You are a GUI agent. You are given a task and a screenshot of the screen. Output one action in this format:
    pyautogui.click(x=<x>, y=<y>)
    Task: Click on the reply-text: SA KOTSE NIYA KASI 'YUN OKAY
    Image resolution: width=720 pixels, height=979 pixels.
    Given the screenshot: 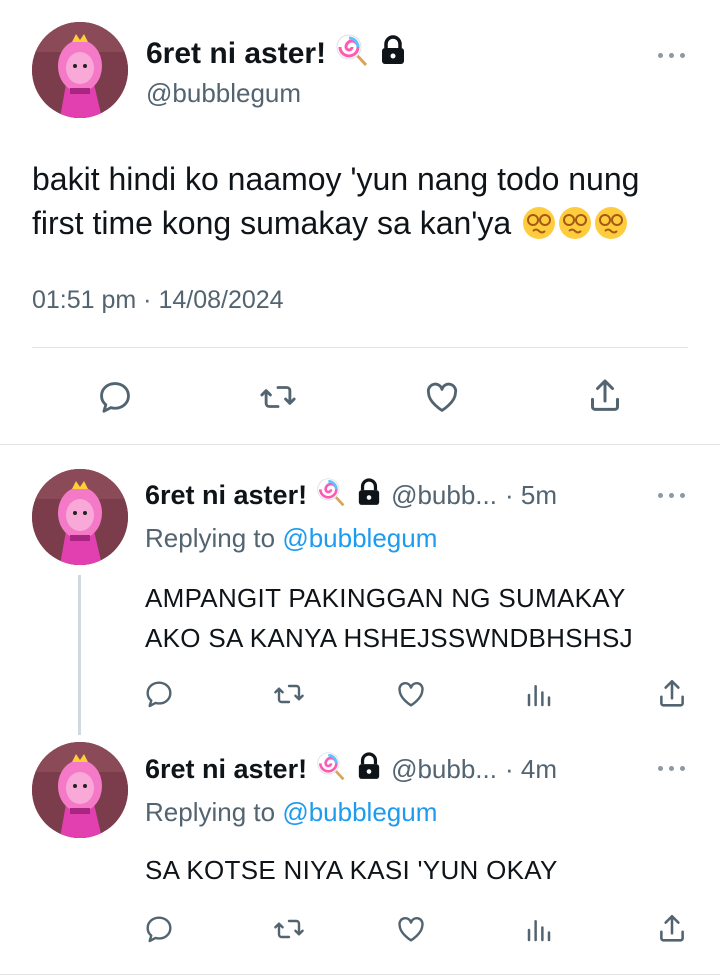 What is the action you would take?
    pyautogui.click(x=351, y=870)
    